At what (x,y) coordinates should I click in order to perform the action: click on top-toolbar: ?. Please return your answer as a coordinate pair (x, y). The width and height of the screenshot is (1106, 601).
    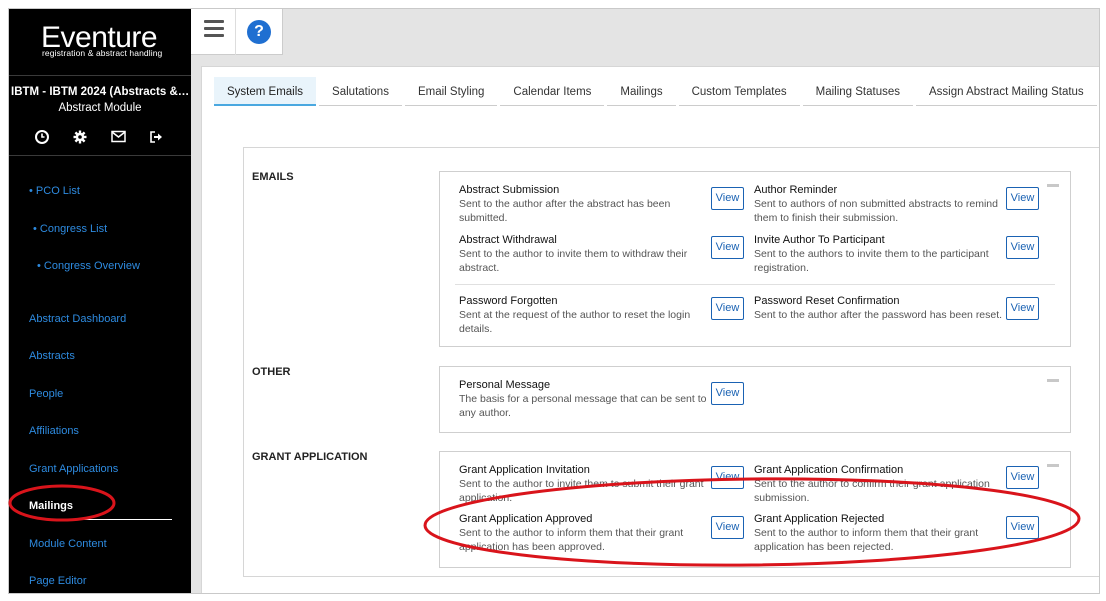
    Looking at the image, I should click on (237, 32).